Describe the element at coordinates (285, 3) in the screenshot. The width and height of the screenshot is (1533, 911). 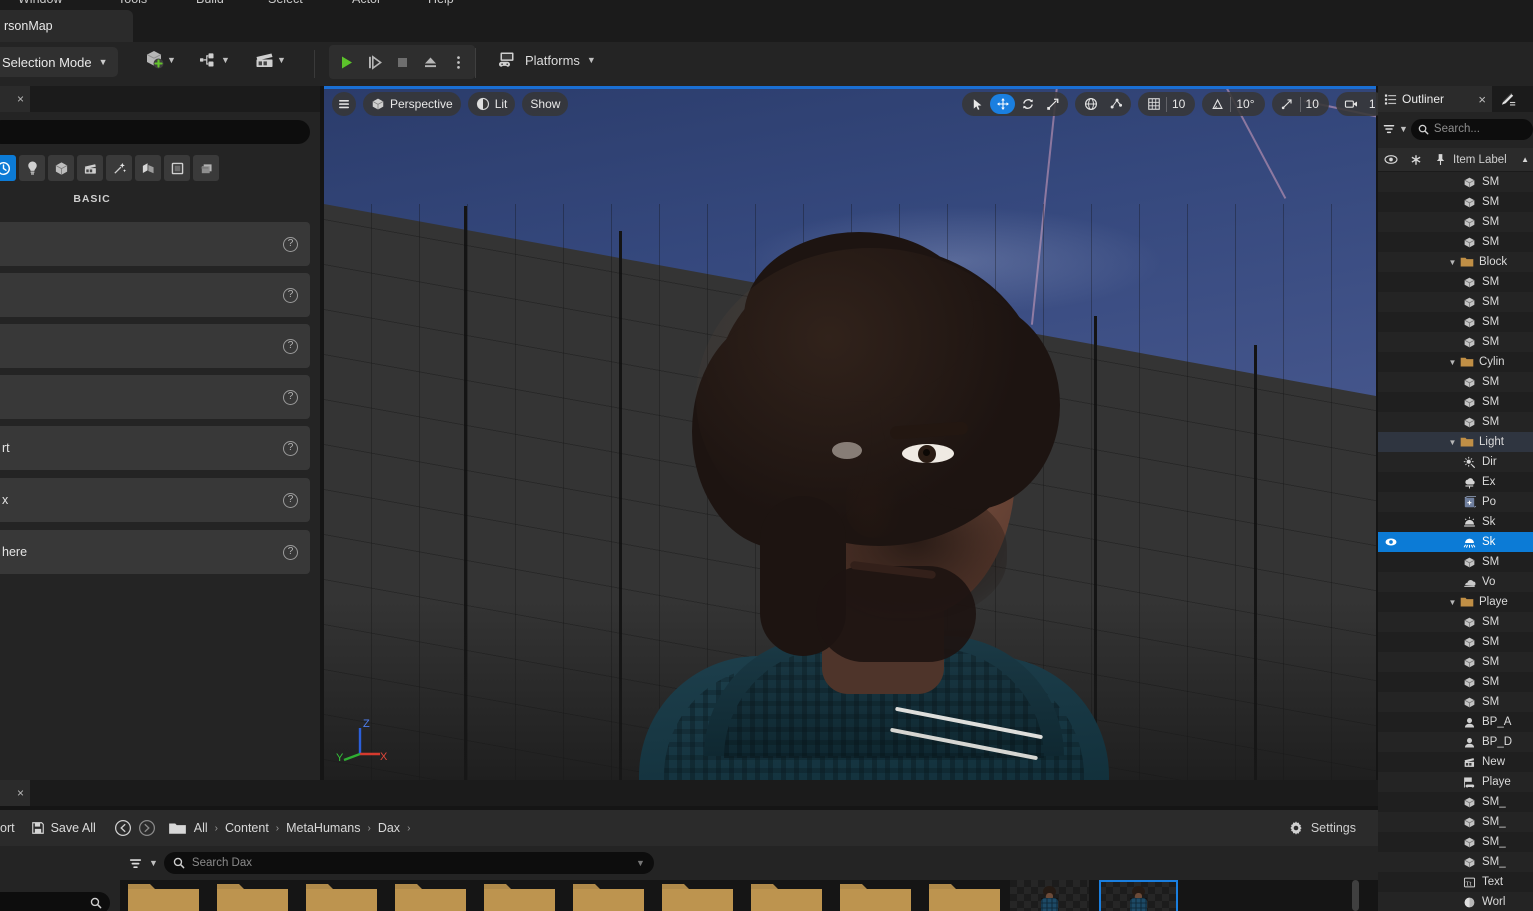
I see `menu-item-select: Select` at that location.